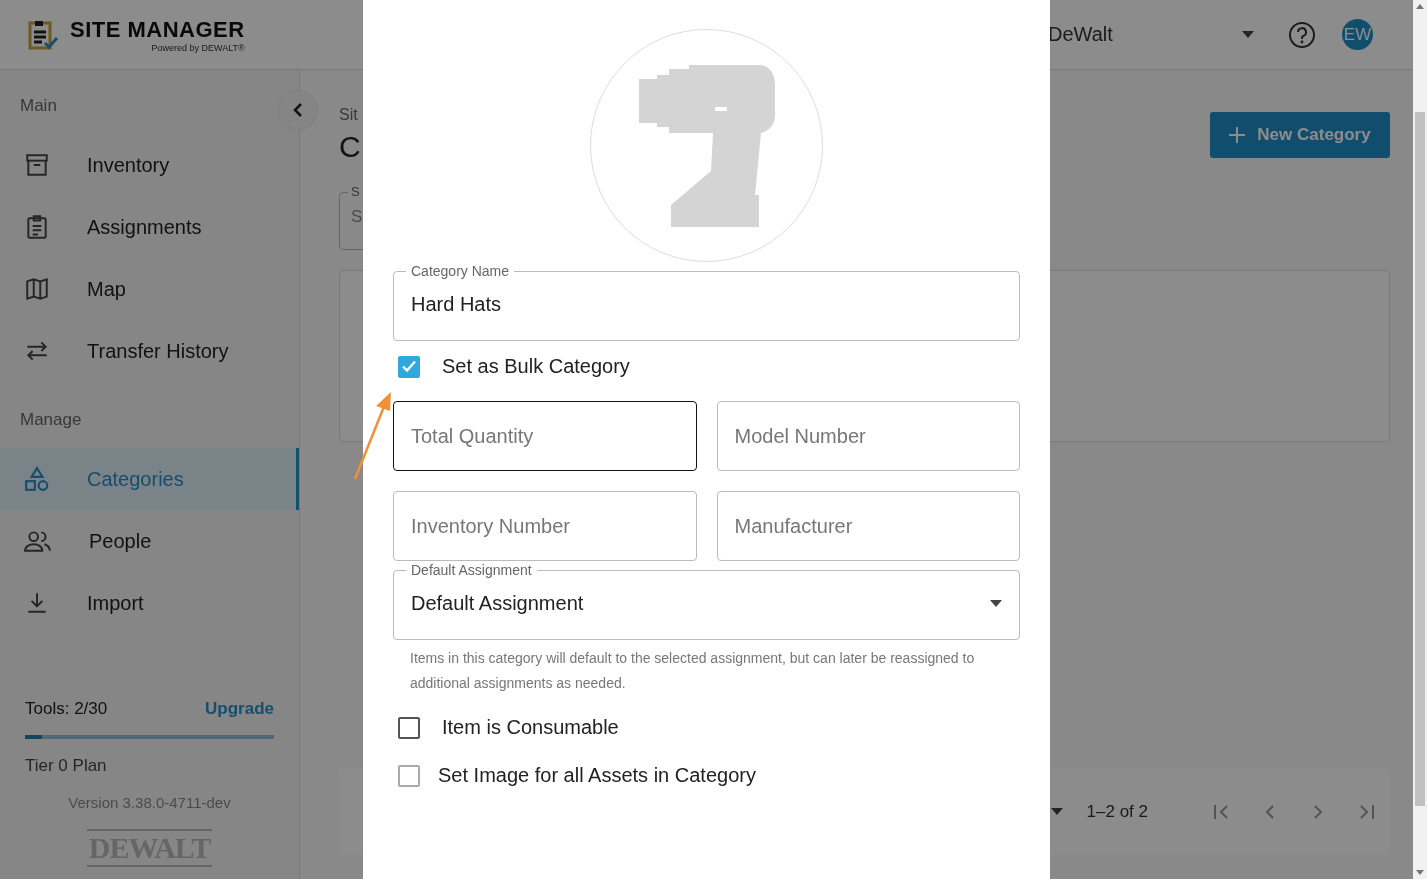 Image resolution: width=1427 pixels, height=879 pixels. I want to click on section-heading: Manage, so click(51, 420).